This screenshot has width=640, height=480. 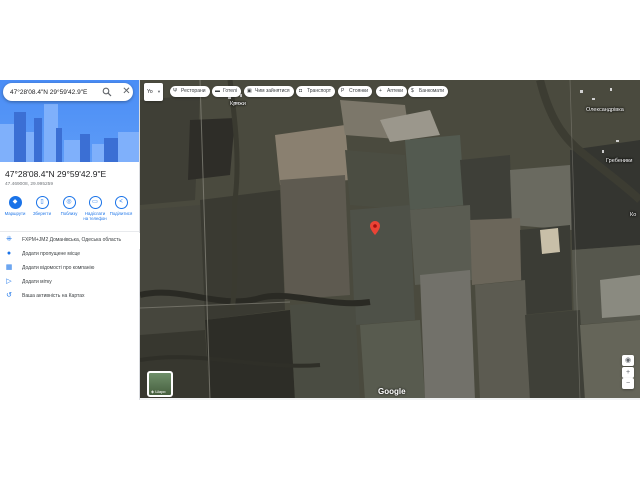 I want to click on nearby-label: Поблизу, so click(x=69, y=213).